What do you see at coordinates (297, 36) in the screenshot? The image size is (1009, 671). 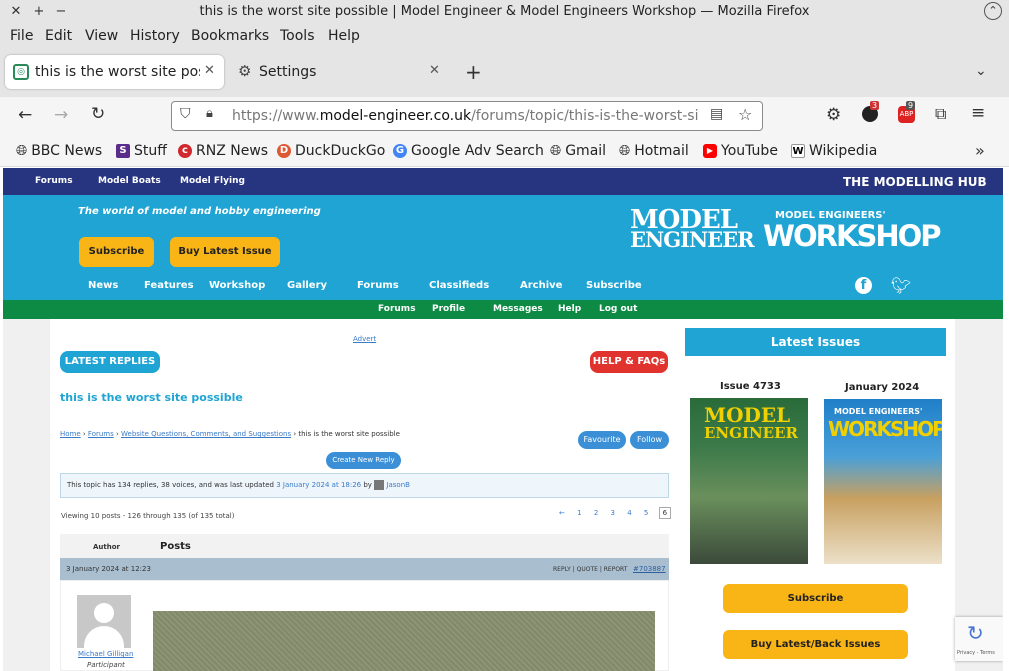 I see `menu-tools: Tools` at bounding box center [297, 36].